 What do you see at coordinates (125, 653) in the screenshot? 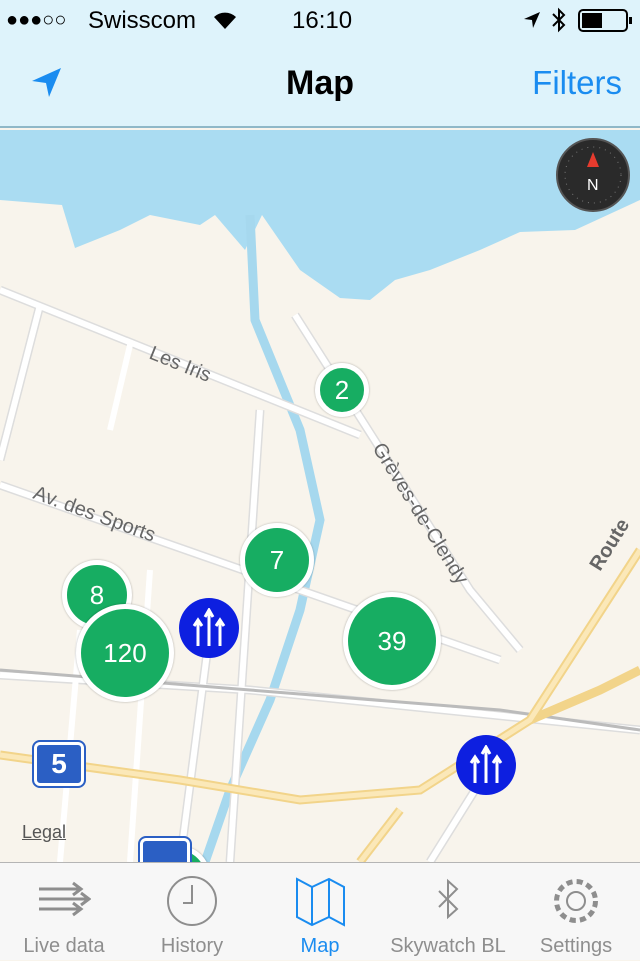
I see `cluster-marker: 120` at bounding box center [125, 653].